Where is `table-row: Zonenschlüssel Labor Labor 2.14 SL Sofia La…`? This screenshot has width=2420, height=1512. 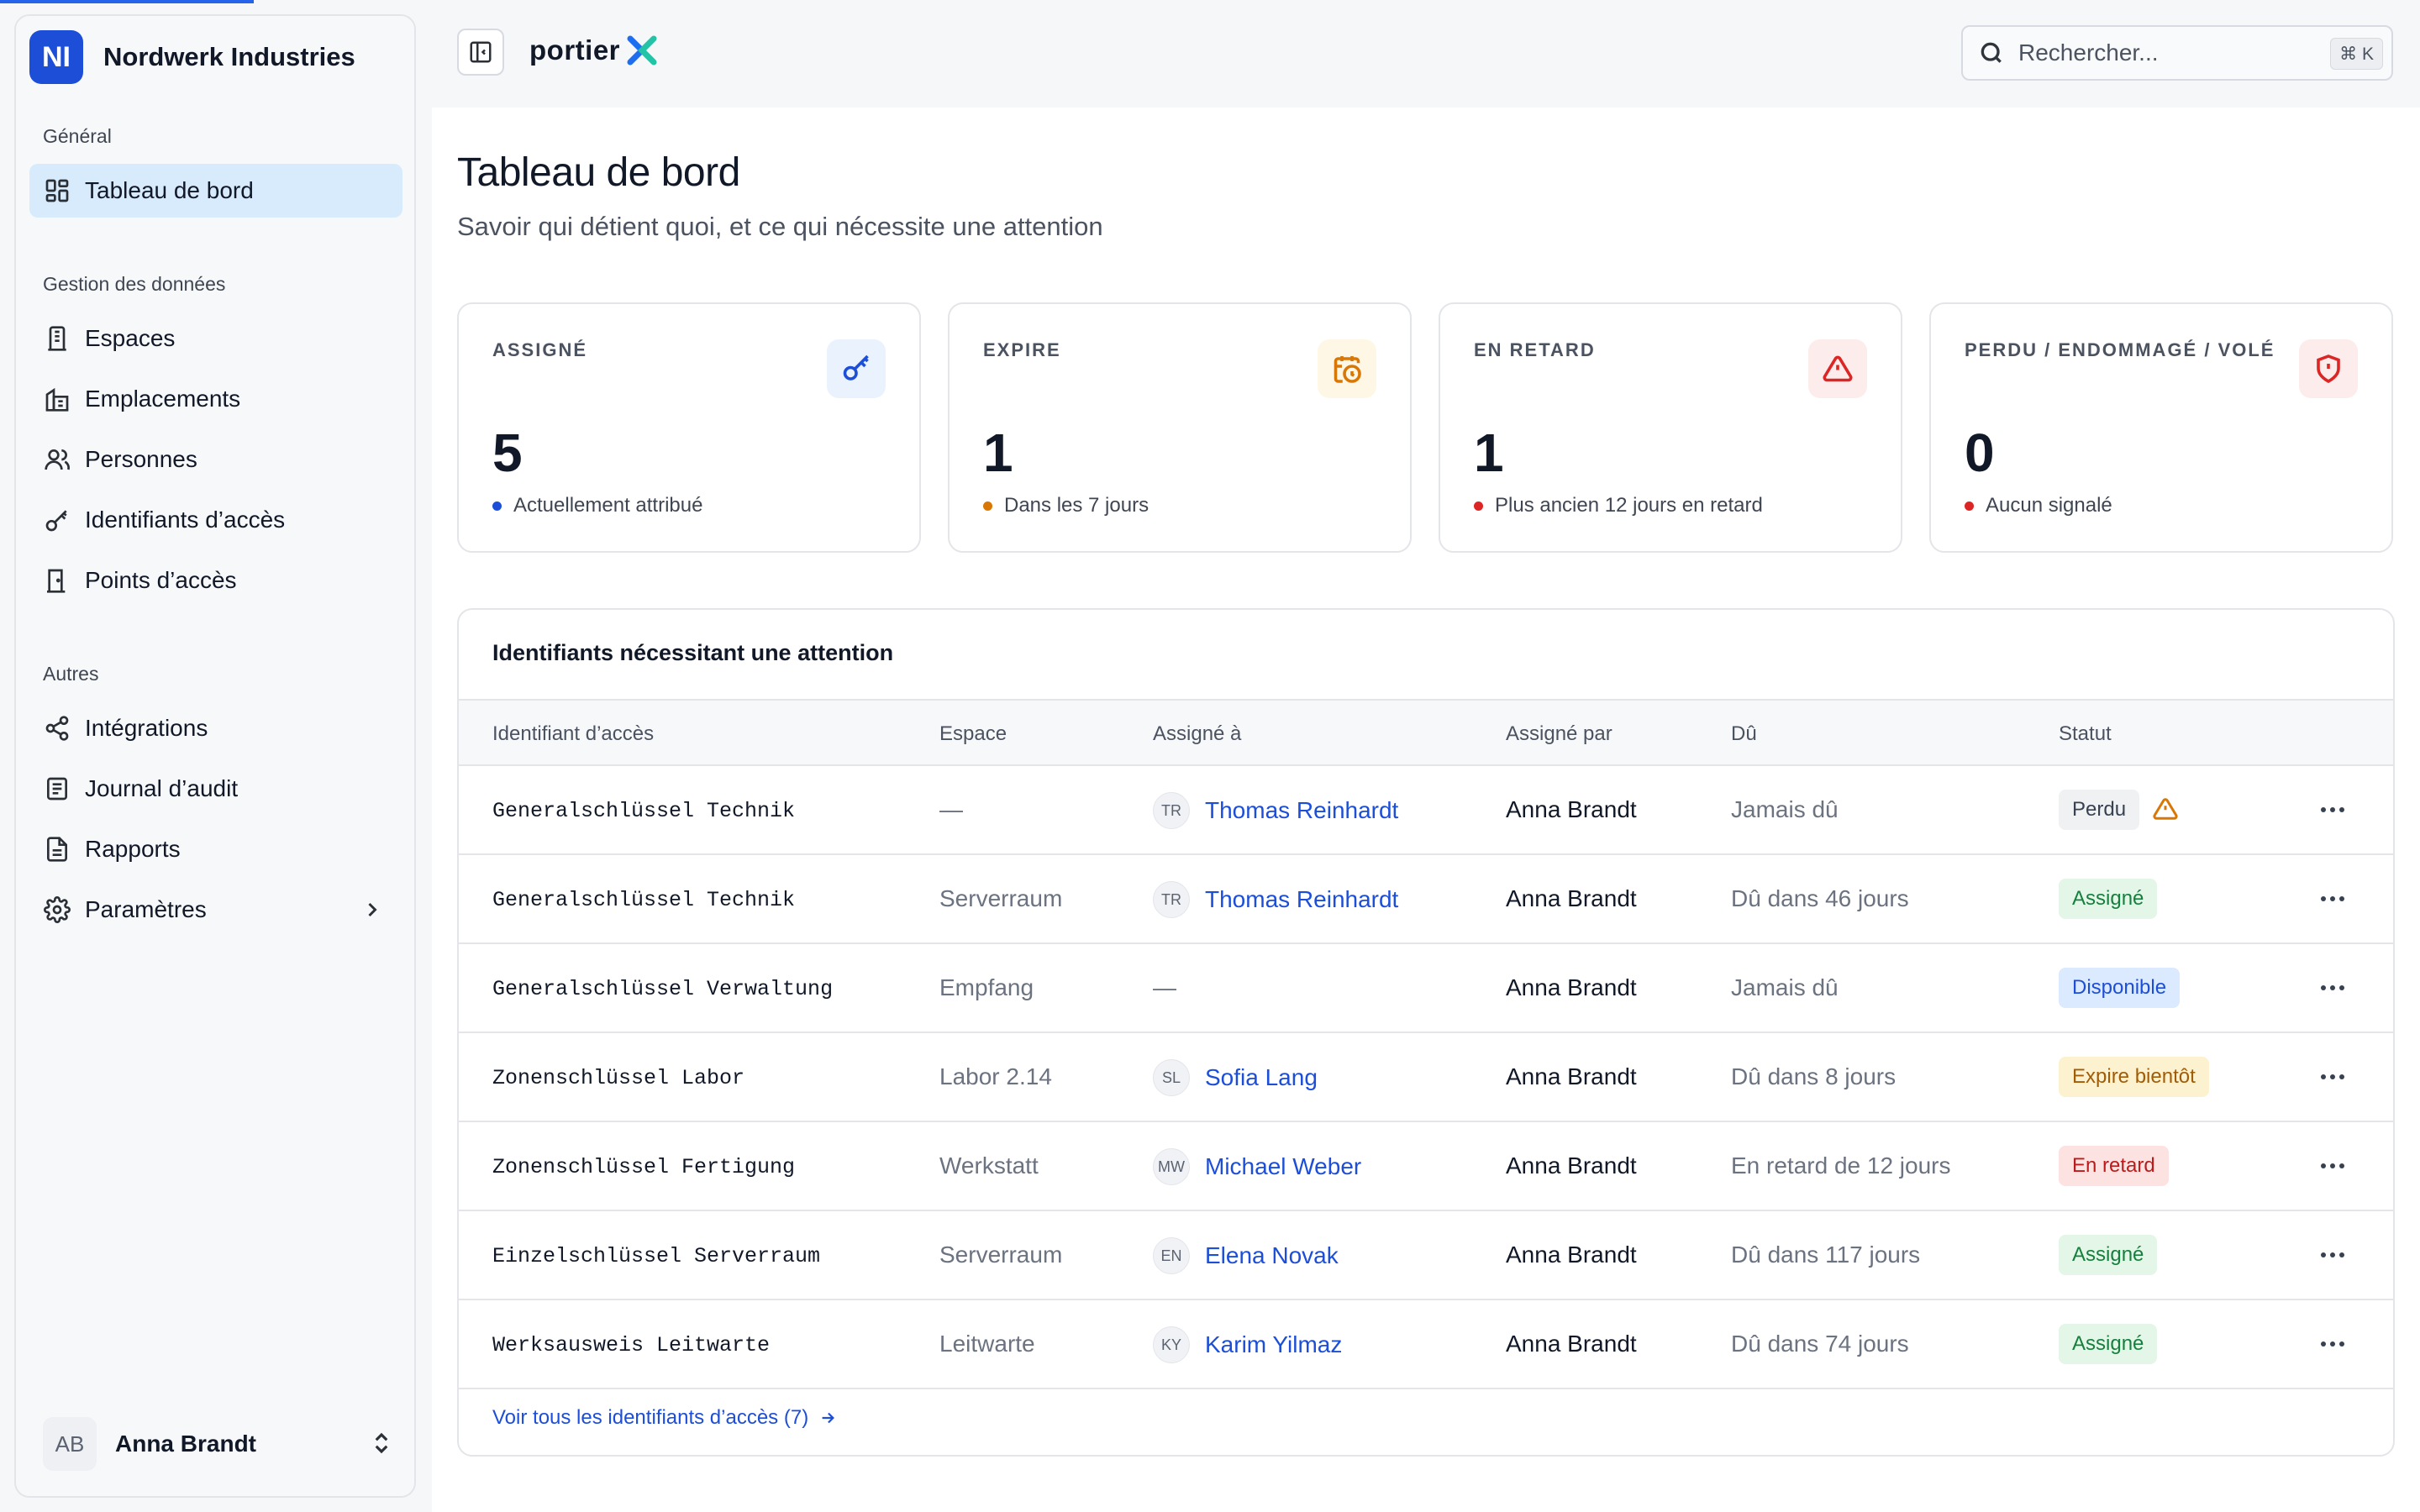 table-row: Zonenschlüssel Labor Labor 2.14 SL Sofia La… is located at coordinates (1426, 1077).